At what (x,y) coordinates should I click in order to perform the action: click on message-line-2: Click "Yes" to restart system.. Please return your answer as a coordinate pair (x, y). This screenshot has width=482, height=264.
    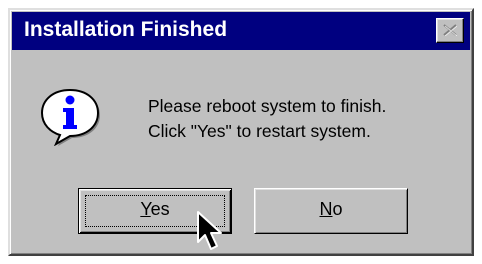
    Looking at the image, I should click on (259, 131).